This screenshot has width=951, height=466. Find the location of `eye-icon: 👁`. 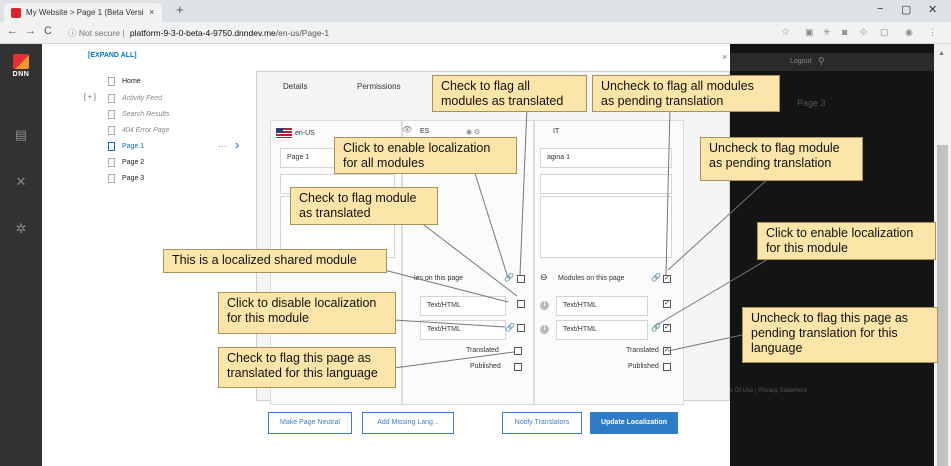

eye-icon: 👁 is located at coordinates (407, 129).